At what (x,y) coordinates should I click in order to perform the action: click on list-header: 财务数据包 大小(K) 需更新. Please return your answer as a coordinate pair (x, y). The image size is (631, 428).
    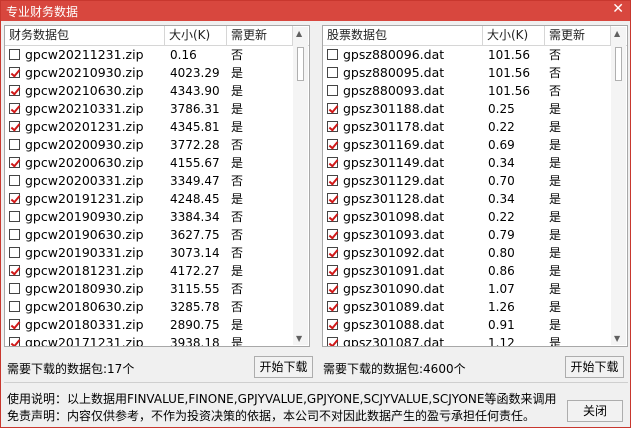
    Looking at the image, I should click on (157, 36).